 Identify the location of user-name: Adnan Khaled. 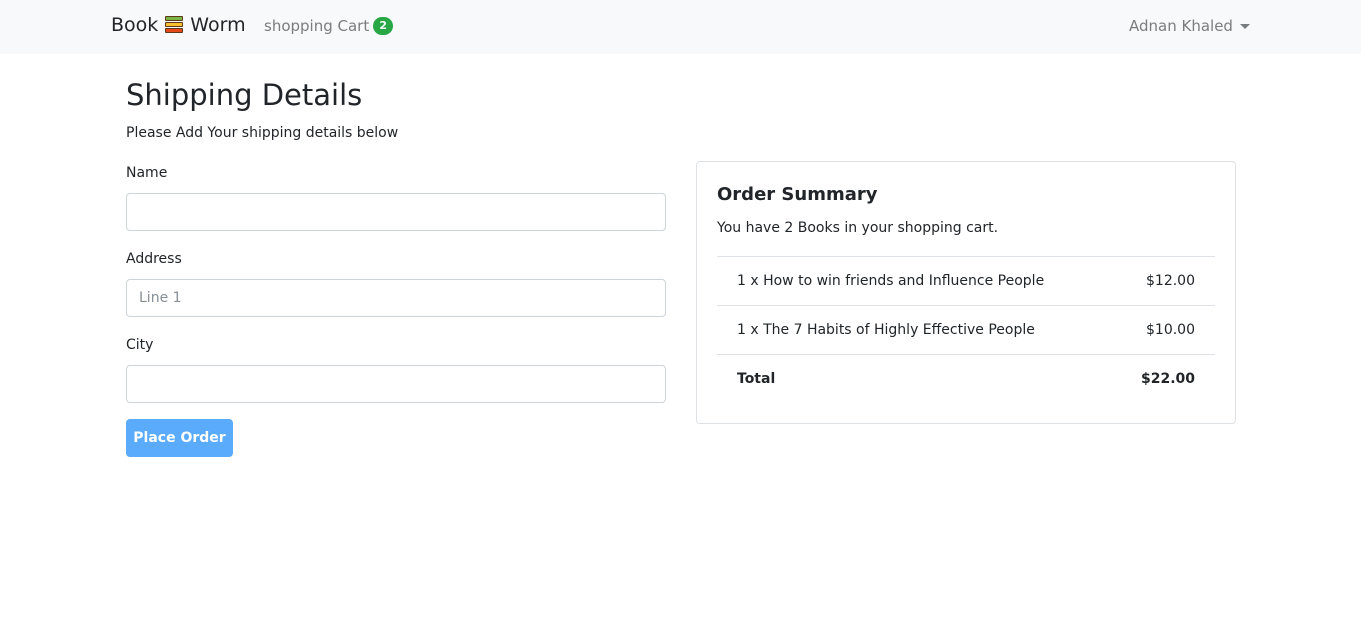
(1181, 26).